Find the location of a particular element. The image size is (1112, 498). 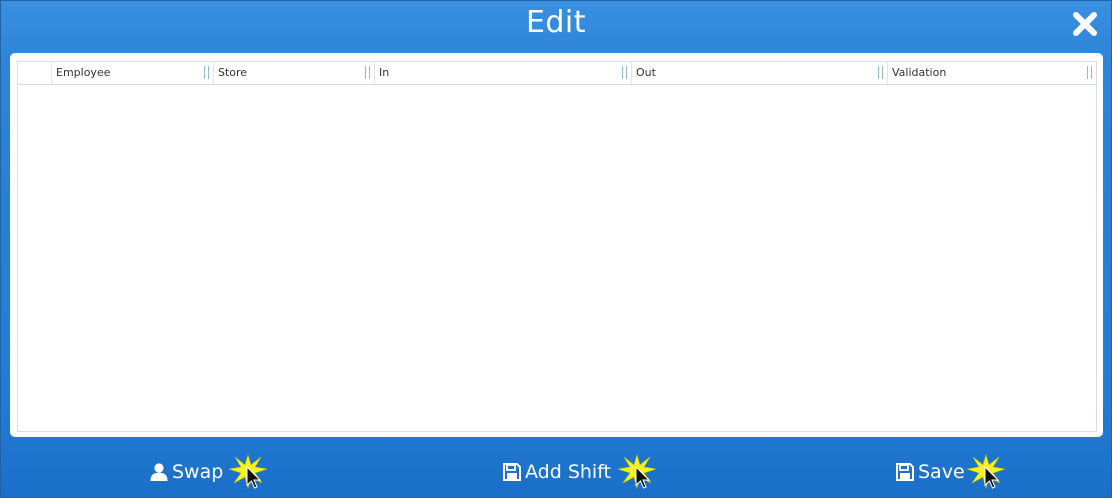

close-icon is located at coordinates (1085, 24).